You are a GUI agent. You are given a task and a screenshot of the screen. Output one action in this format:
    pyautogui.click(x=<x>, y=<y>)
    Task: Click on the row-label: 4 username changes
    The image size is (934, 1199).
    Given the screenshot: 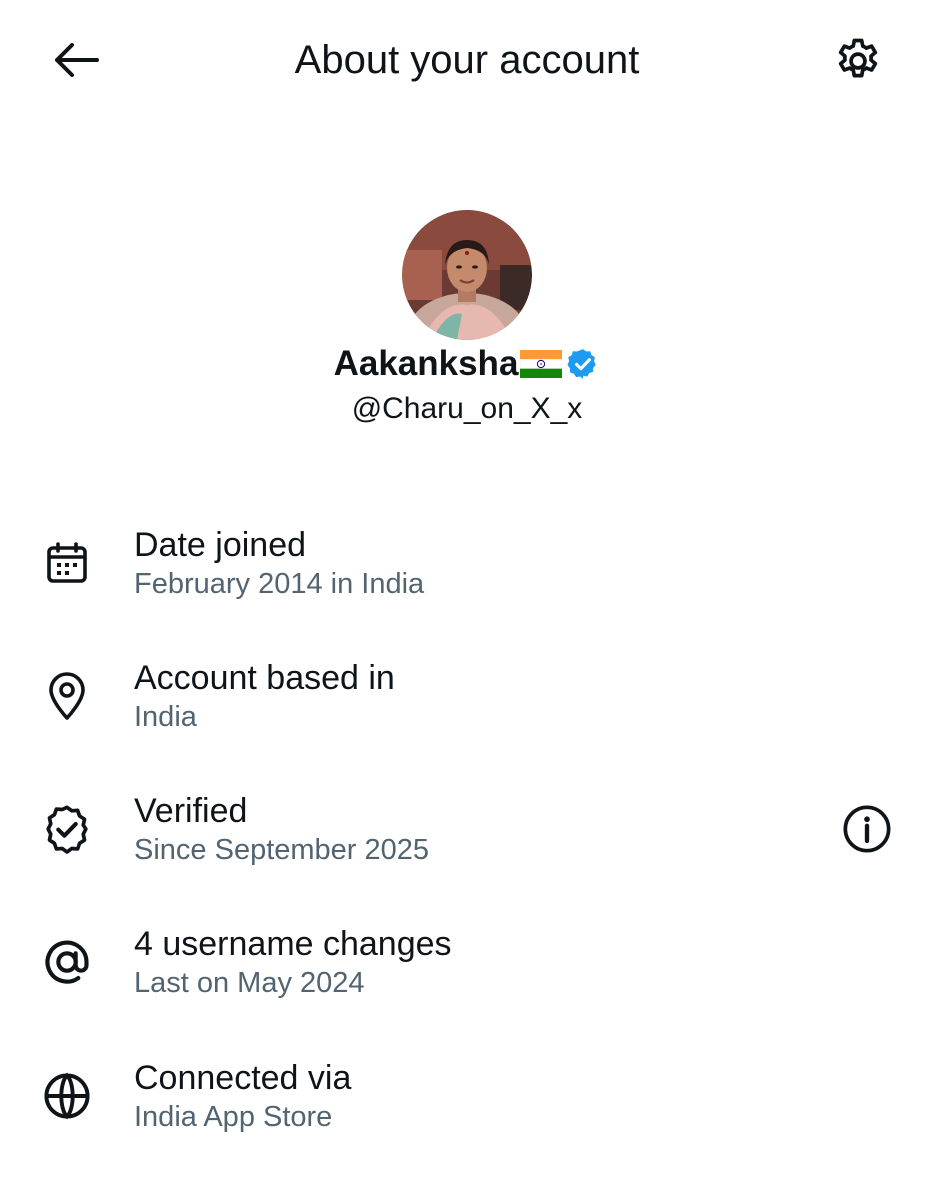 What is the action you would take?
    pyautogui.click(x=293, y=944)
    